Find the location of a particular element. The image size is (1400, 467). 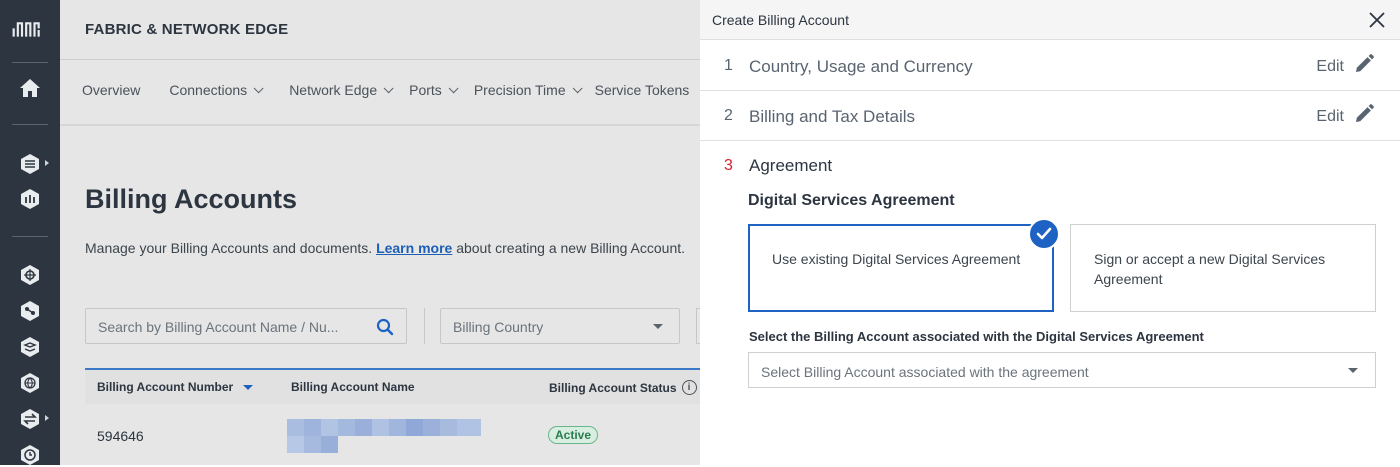

step-label: Country, Usage and Currency is located at coordinates (861, 66).